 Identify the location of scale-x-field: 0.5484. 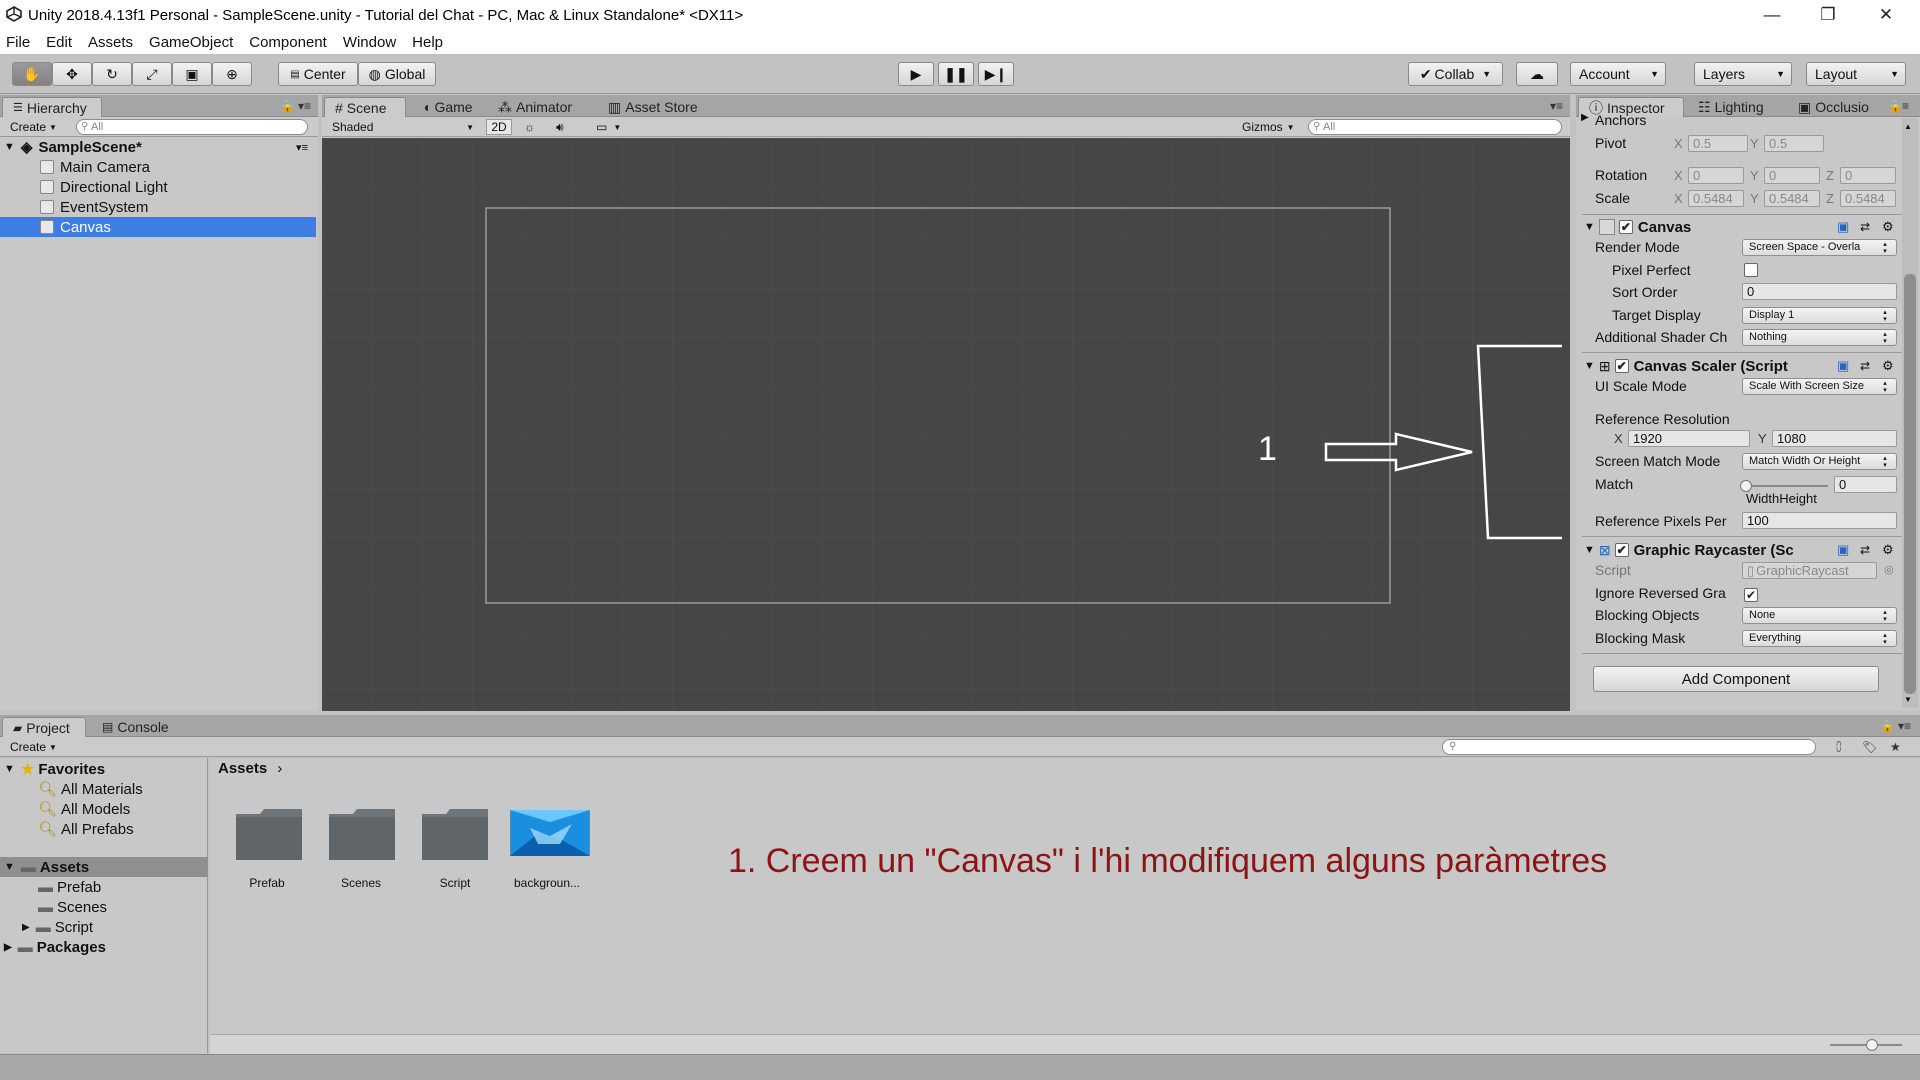
(1716, 198).